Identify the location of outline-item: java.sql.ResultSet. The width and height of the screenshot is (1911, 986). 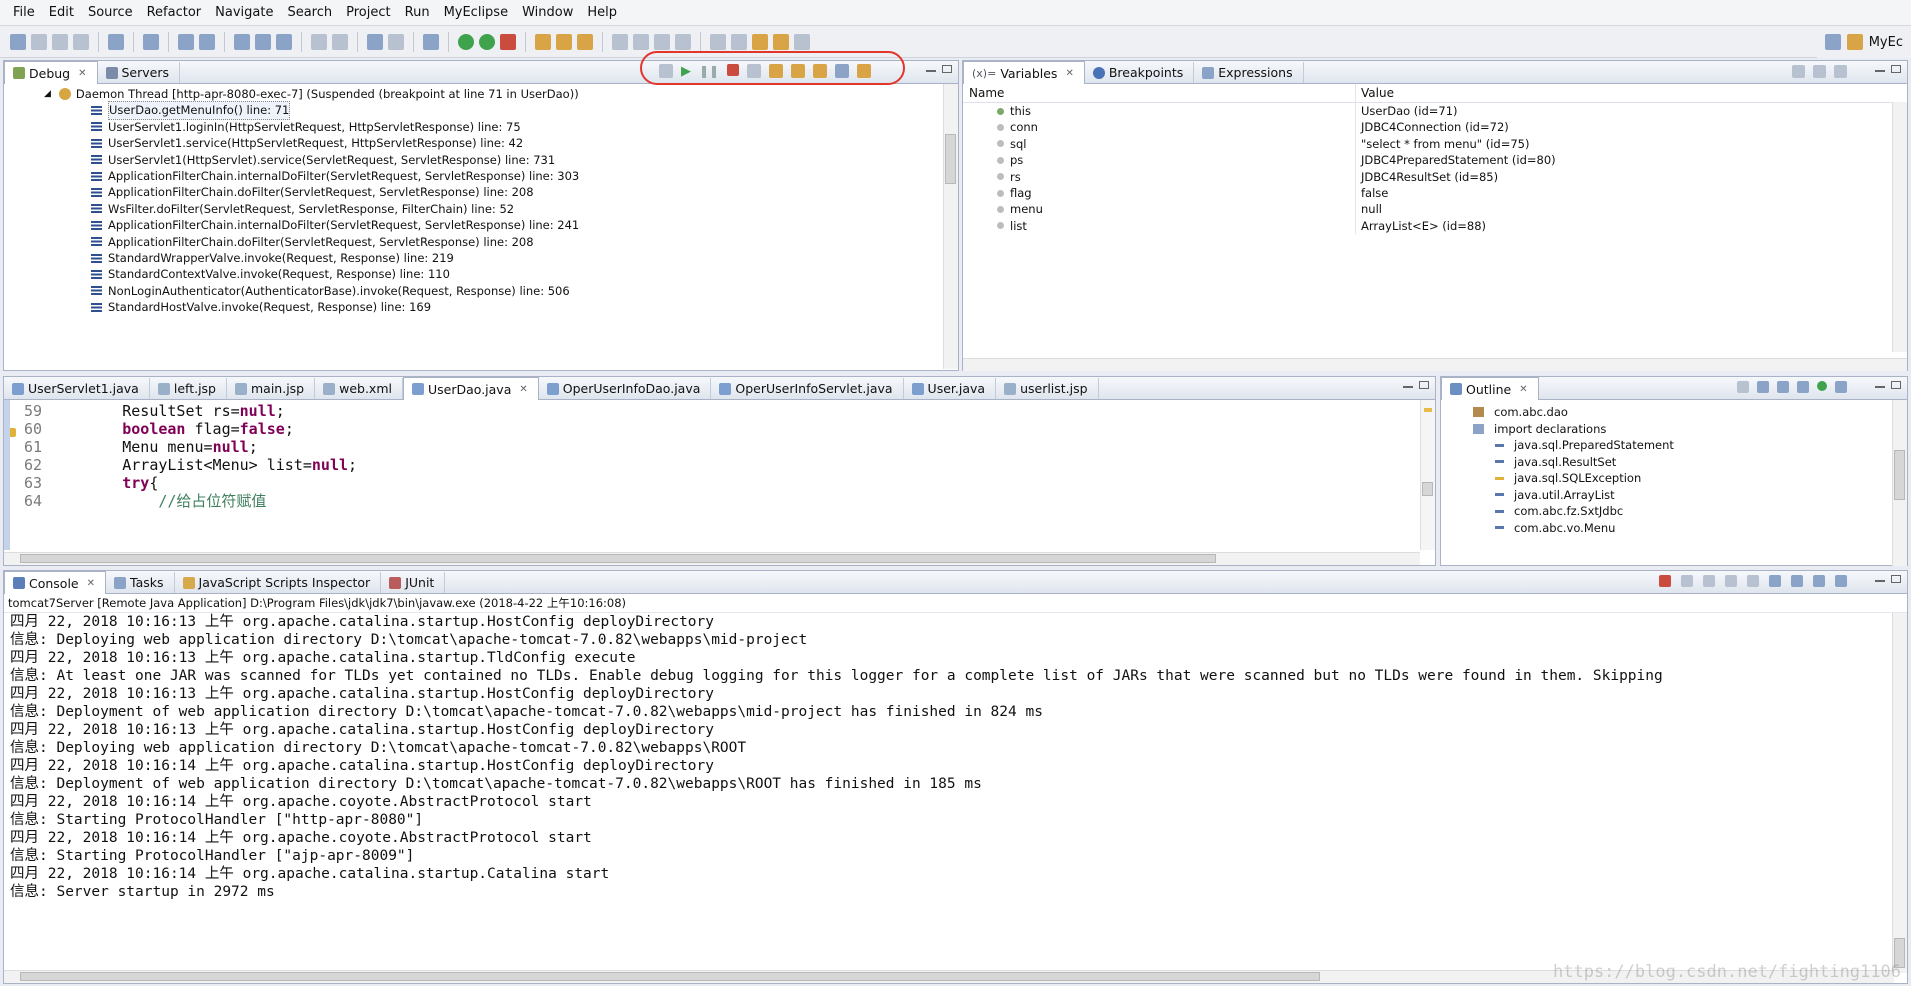
(1690, 462).